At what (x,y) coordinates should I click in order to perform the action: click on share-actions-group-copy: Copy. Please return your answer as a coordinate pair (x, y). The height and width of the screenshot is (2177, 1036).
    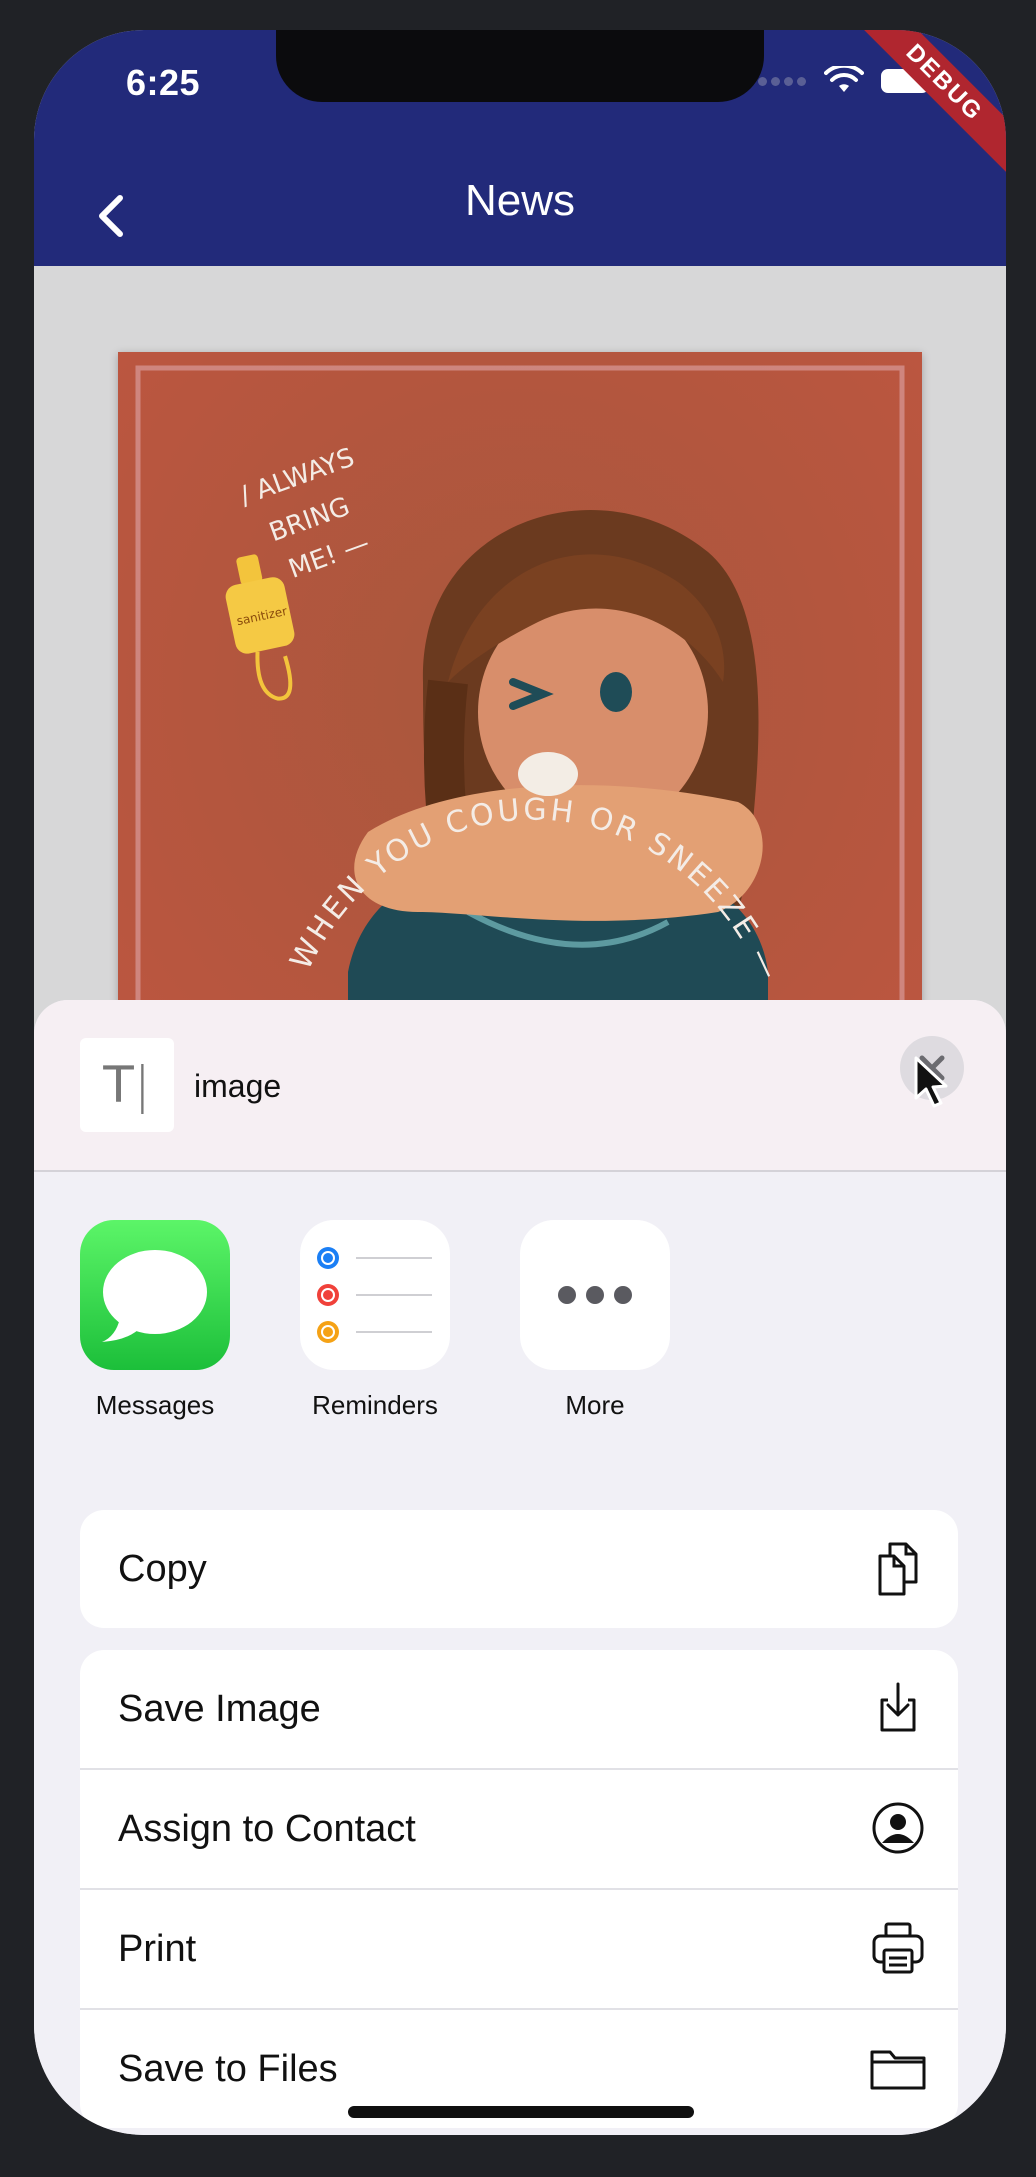
    Looking at the image, I should click on (519, 1569).